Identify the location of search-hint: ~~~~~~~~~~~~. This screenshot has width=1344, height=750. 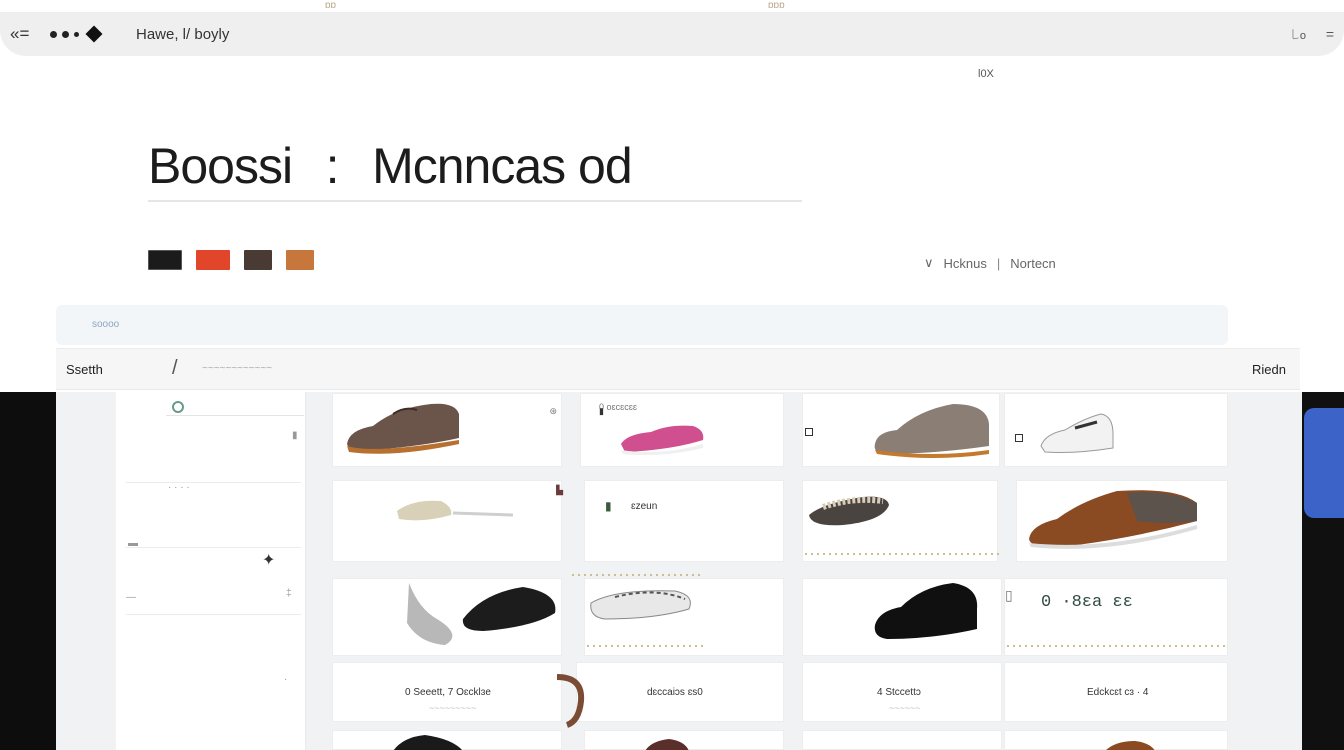
(237, 368).